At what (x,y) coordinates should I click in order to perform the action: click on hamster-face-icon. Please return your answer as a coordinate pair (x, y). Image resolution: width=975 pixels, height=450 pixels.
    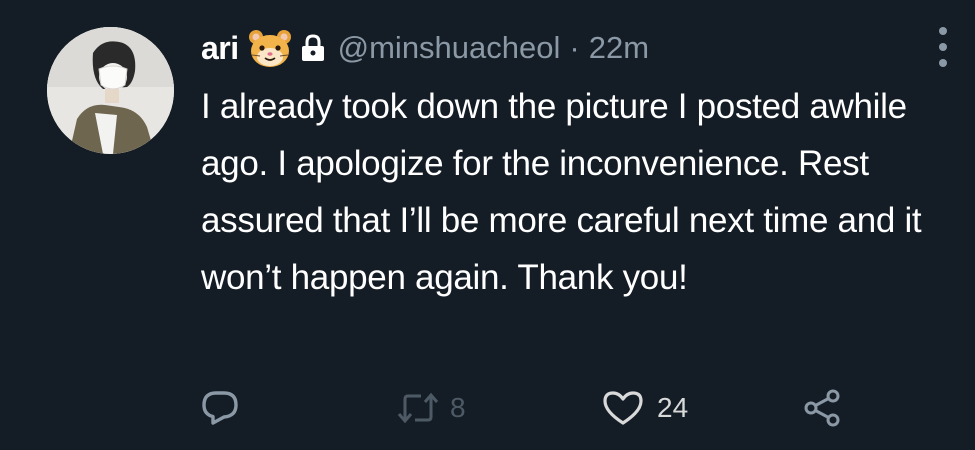
    Looking at the image, I should click on (270, 48).